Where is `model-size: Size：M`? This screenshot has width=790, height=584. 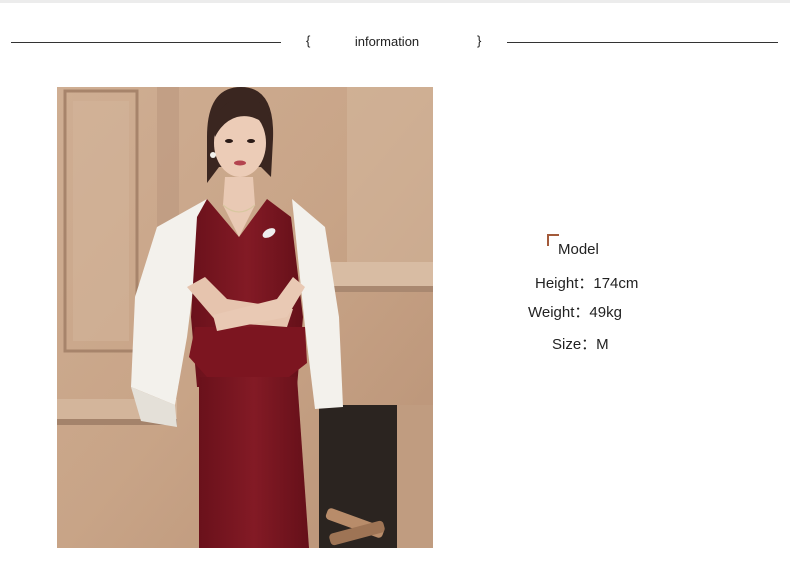
model-size: Size：M is located at coordinates (580, 344).